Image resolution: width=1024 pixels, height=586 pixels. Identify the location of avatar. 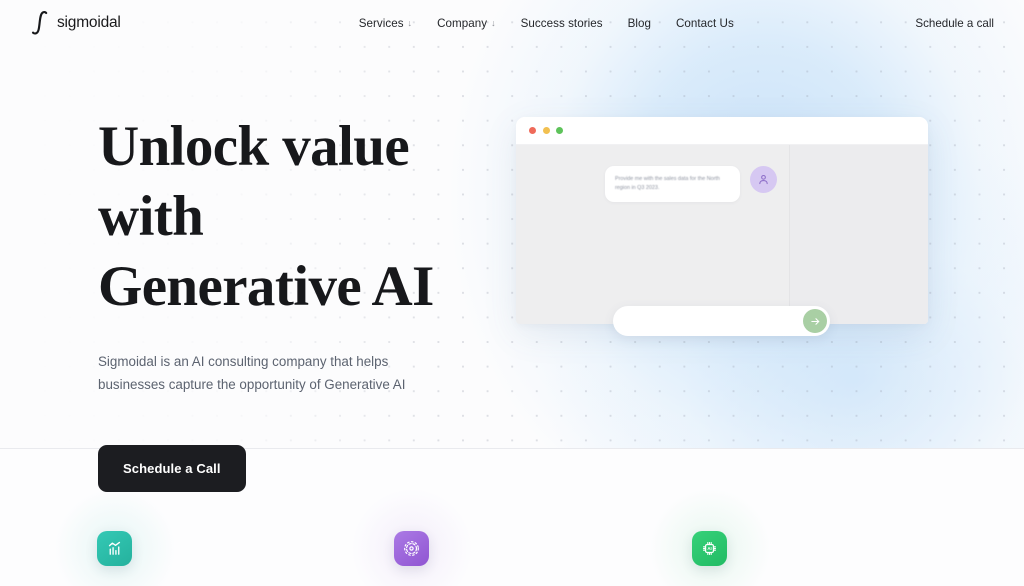
(763, 179).